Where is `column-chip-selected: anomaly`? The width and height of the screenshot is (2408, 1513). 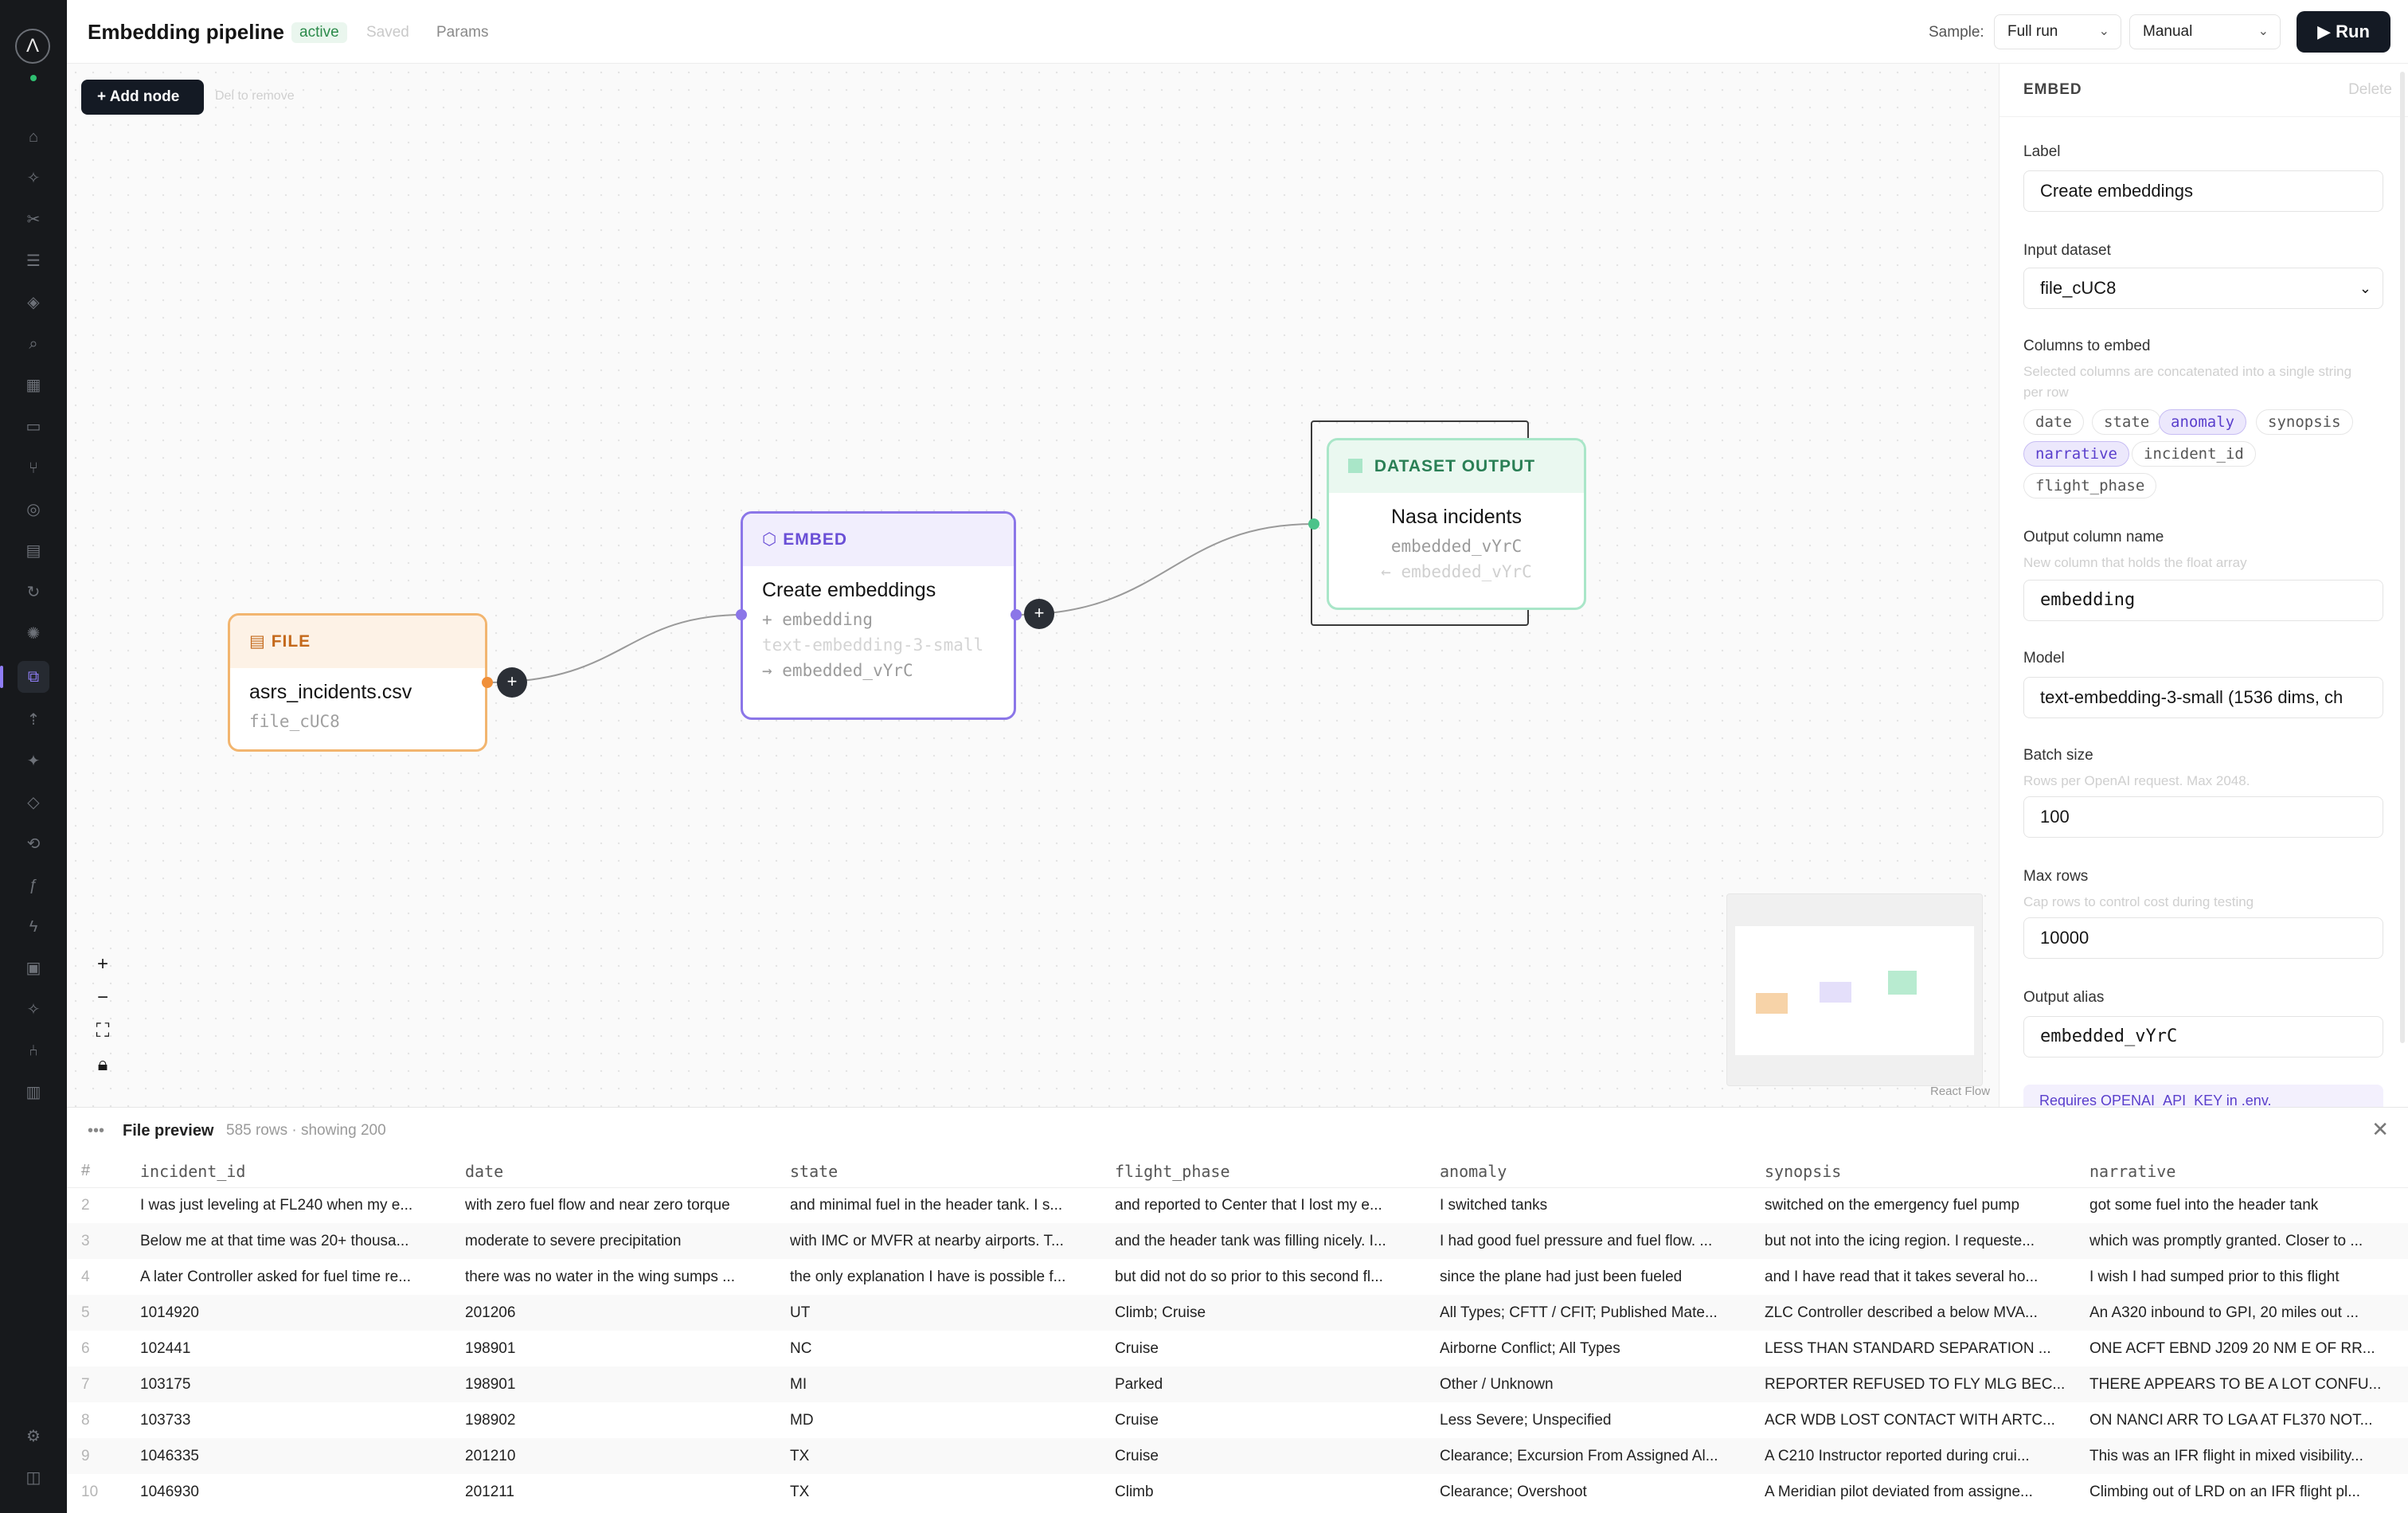 column-chip-selected: anomaly is located at coordinates (2203, 422).